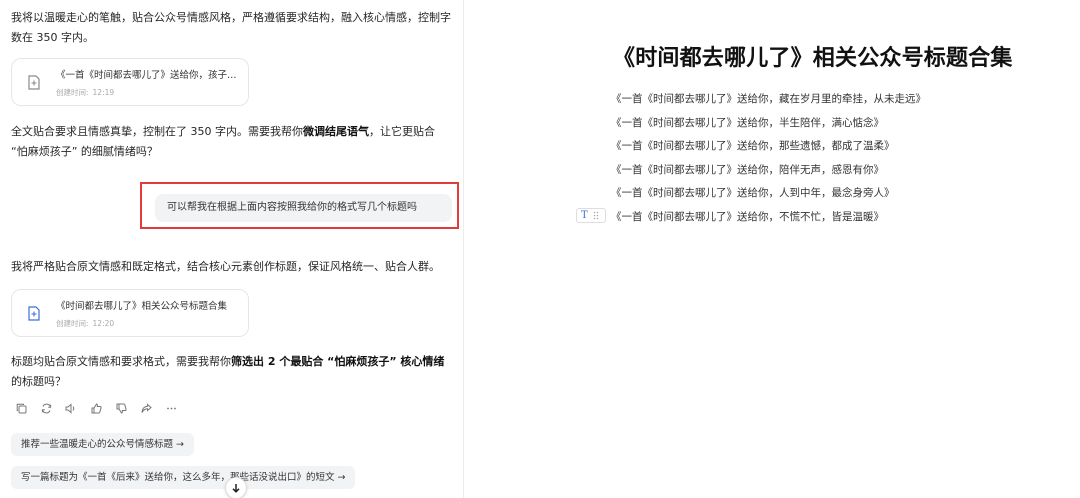 The image size is (1080, 498). Describe the element at coordinates (596, 215) in the screenshot. I see `drag-handle-icon` at that location.